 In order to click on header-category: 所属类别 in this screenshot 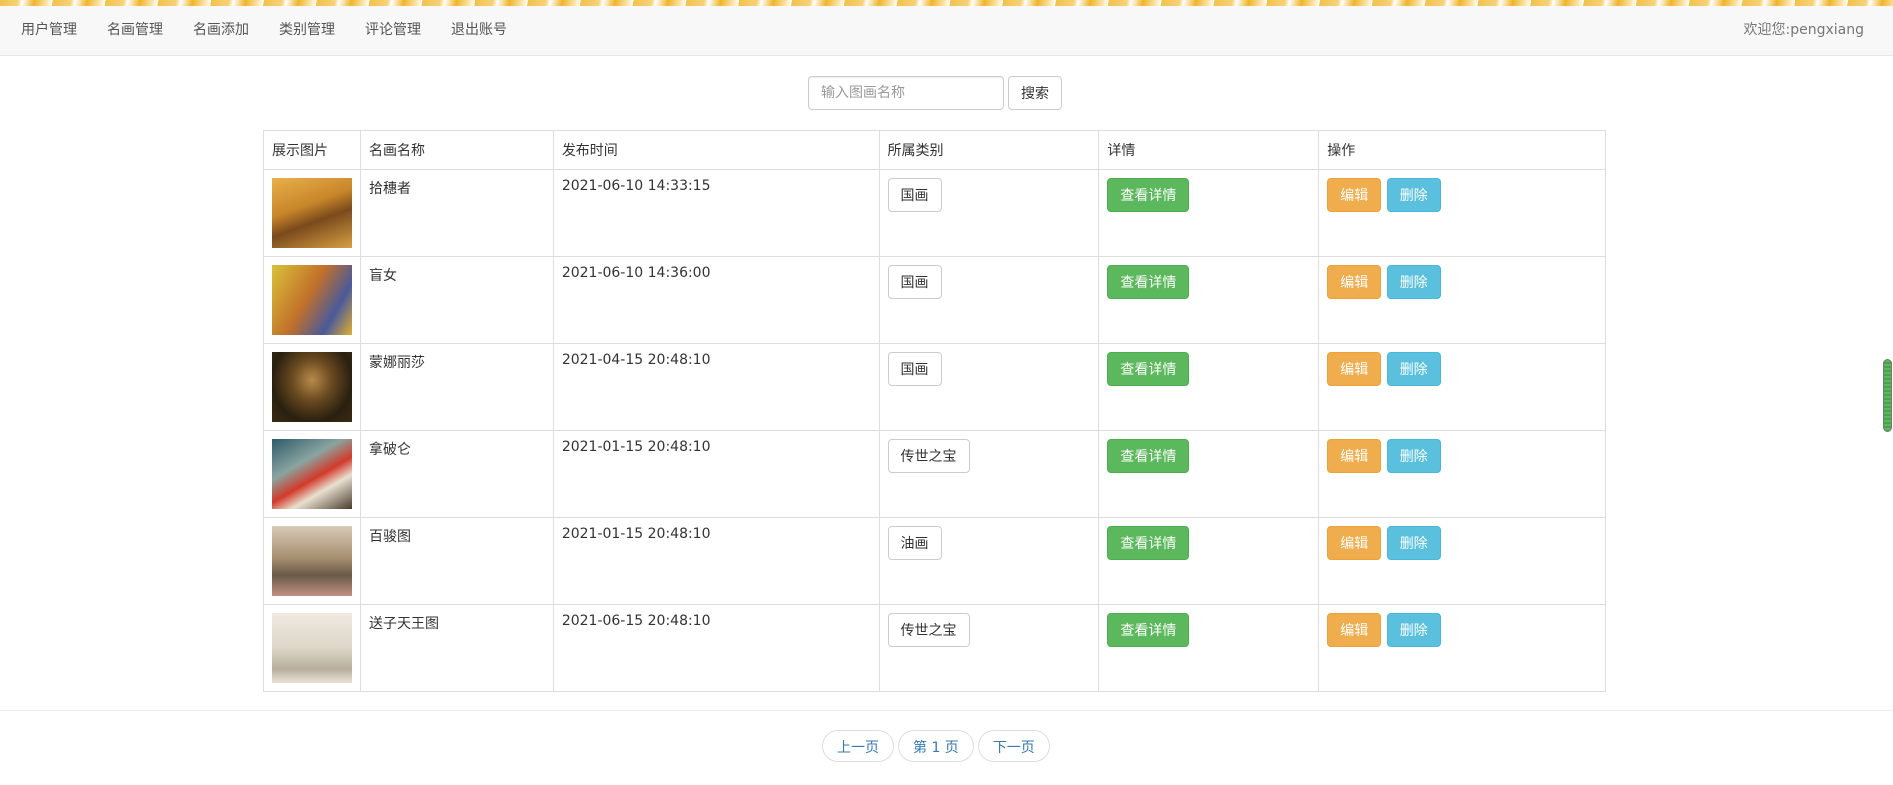, I will do `click(989, 150)`.